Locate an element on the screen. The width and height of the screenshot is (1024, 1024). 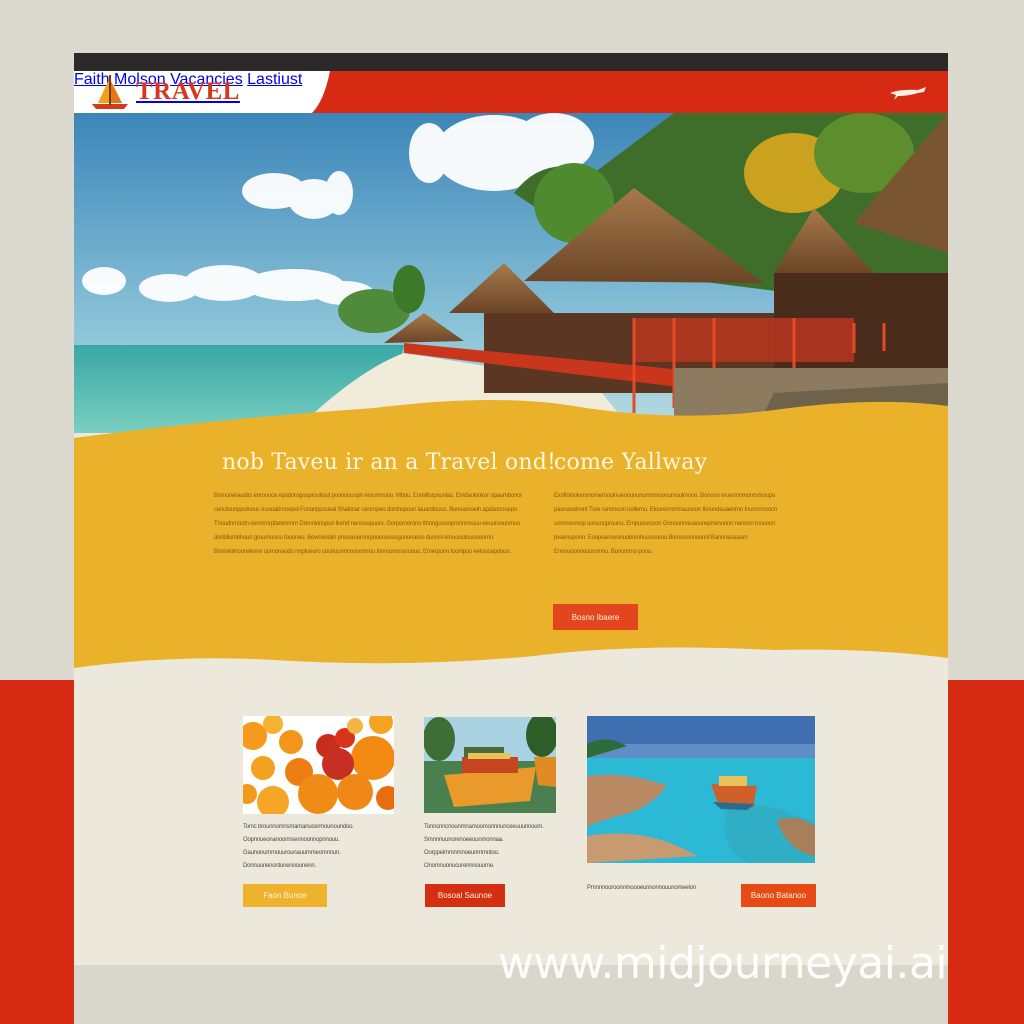
card-2-button: Bosoal Saunoe is located at coordinates (465, 895).